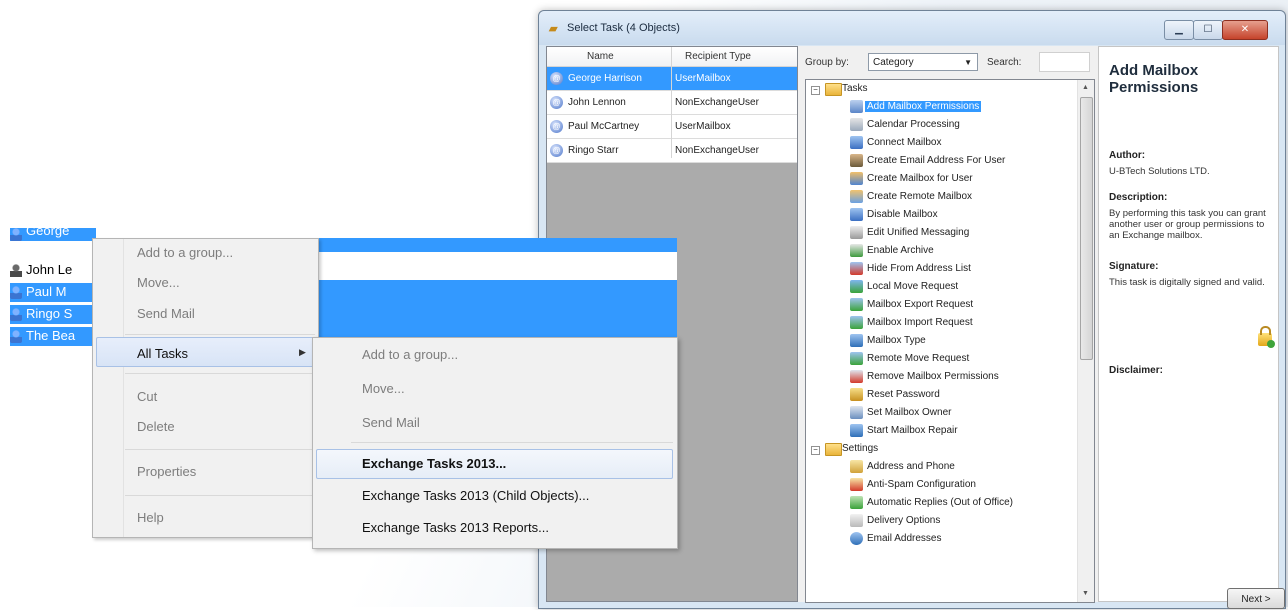 The width and height of the screenshot is (1288, 610). I want to click on row-recipient-type: UserMailbox, so click(703, 126).